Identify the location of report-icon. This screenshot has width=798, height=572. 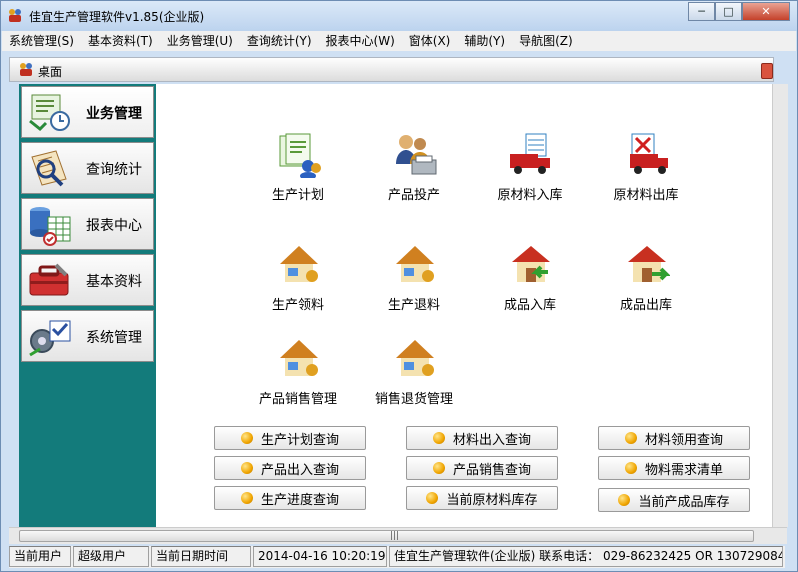
(50, 226).